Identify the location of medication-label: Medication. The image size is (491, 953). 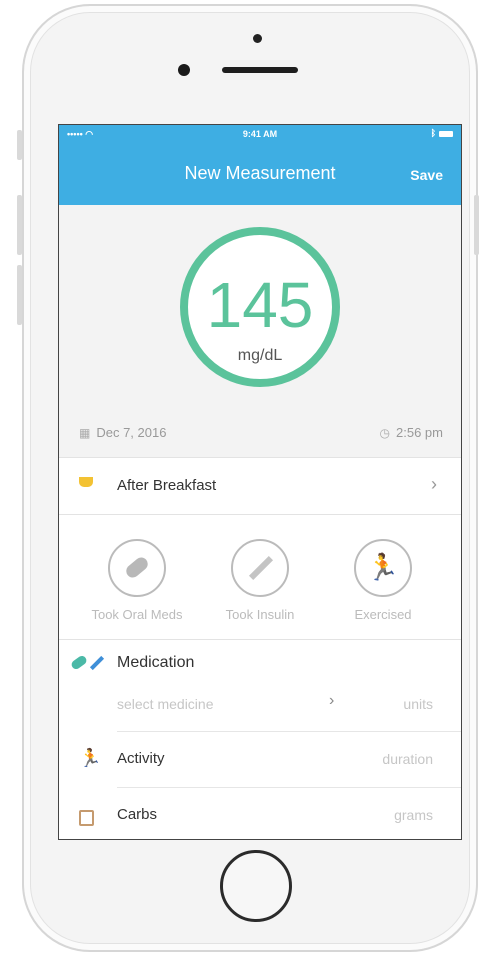
(156, 662).